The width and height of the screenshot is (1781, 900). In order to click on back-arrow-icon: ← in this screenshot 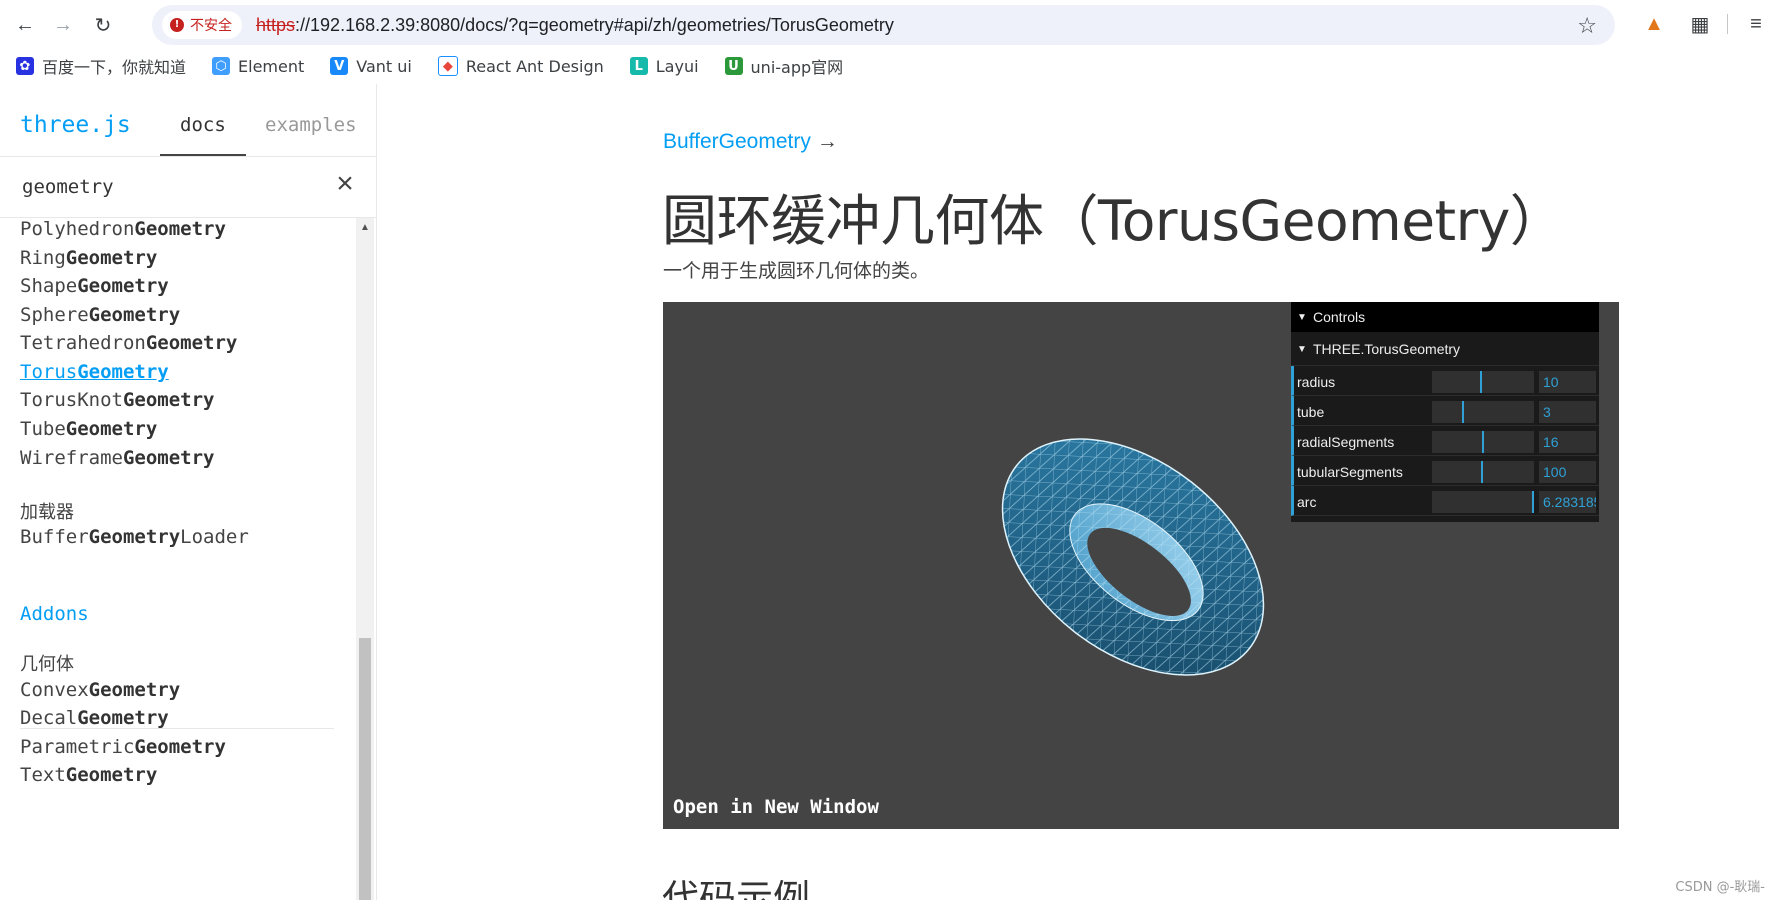, I will do `click(25, 25)`.